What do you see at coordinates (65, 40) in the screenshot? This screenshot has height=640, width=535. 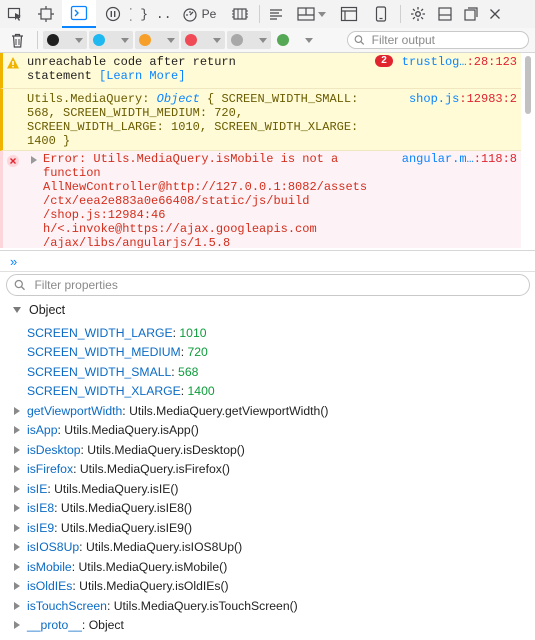 I see `errors-filter` at bounding box center [65, 40].